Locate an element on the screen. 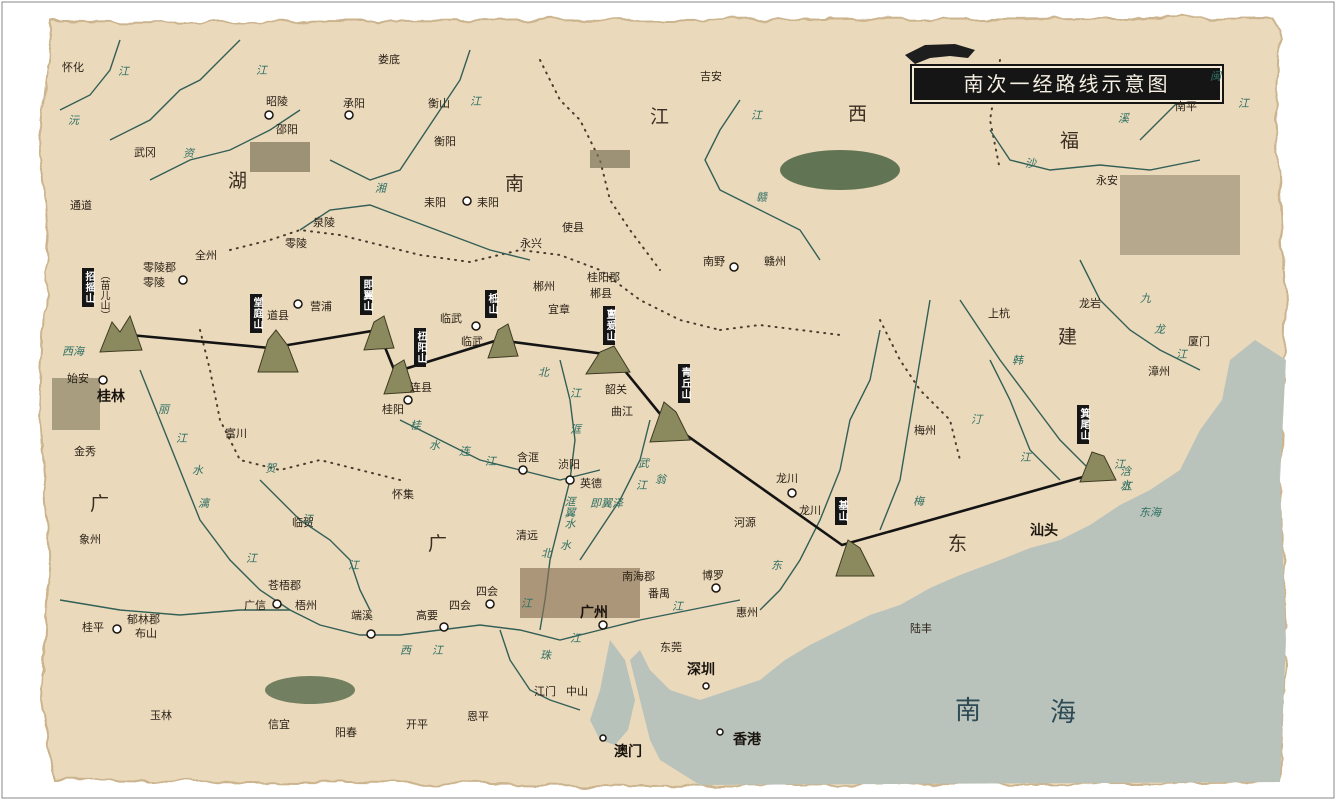 This screenshot has height=800, width=1336. place-label: 耒阳 is located at coordinates (488, 202).